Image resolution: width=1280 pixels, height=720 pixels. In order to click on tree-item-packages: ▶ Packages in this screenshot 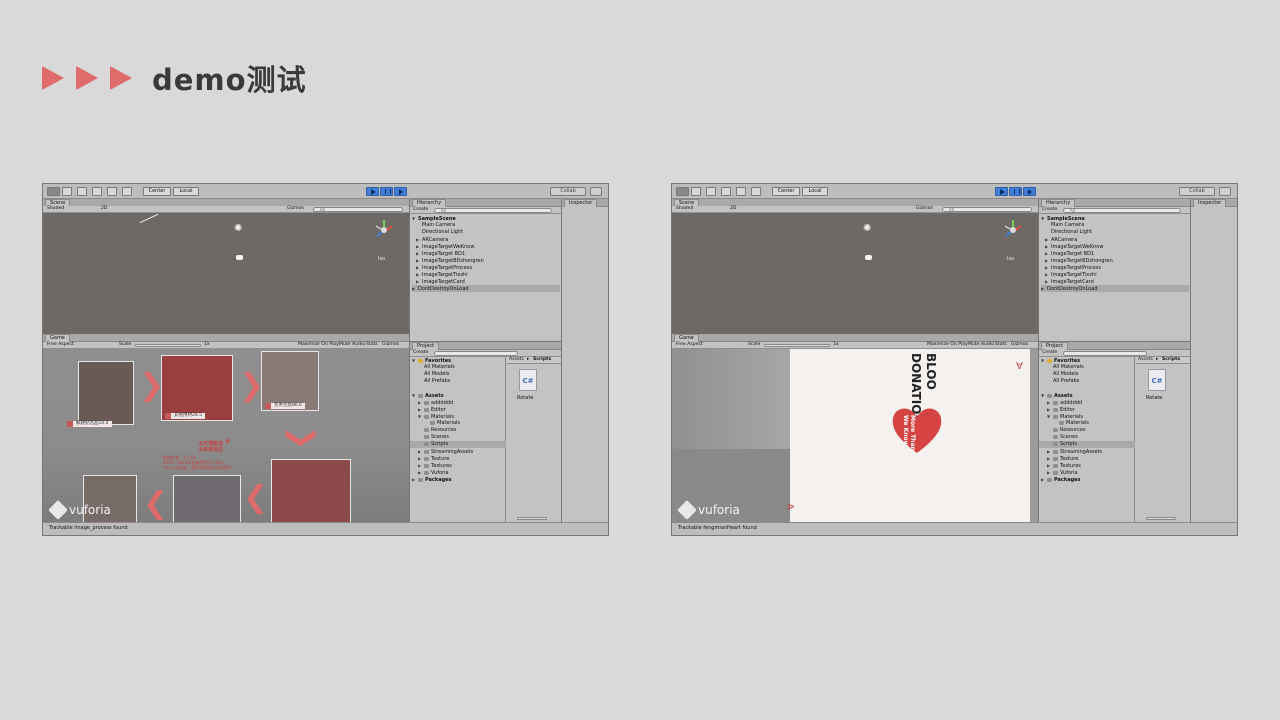, I will do `click(432, 479)`.